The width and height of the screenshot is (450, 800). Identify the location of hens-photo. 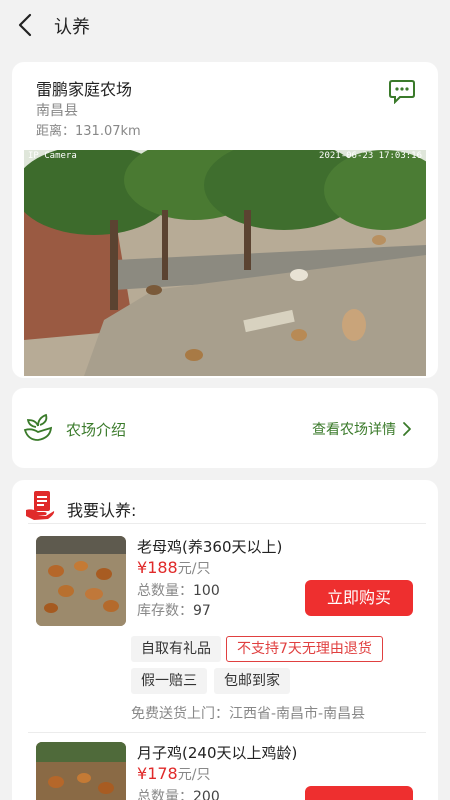
(81, 581).